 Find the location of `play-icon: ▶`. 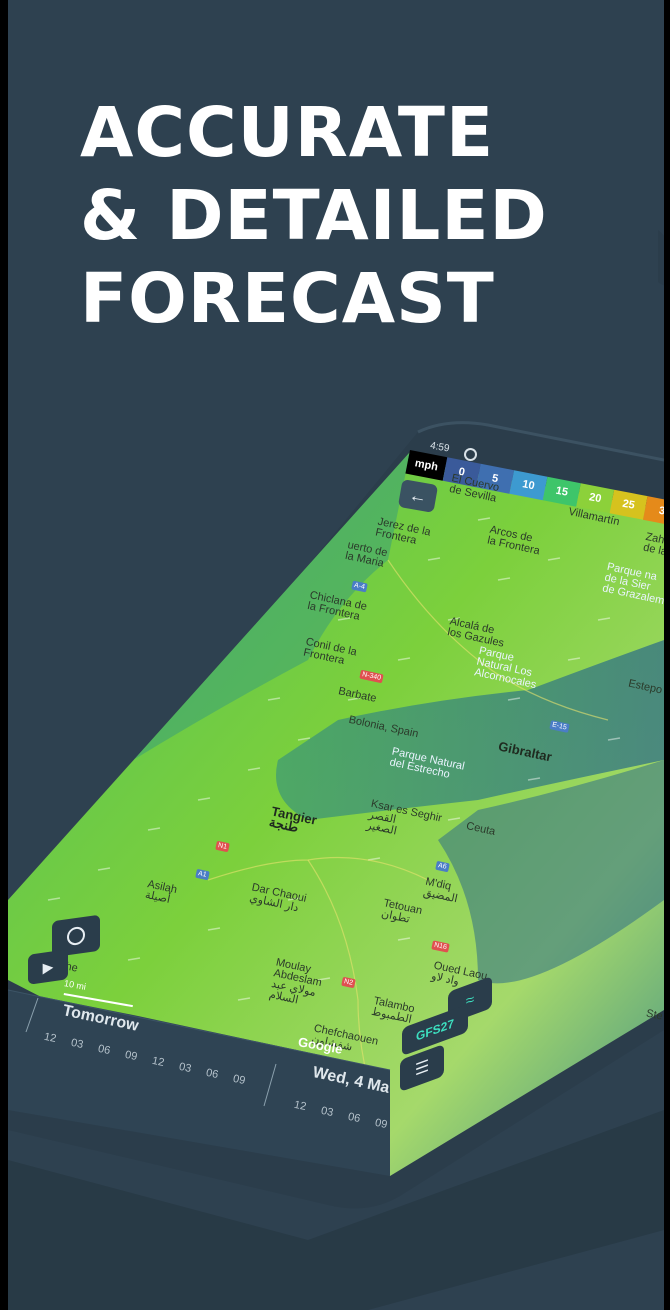

play-icon: ▶ is located at coordinates (48, 966).